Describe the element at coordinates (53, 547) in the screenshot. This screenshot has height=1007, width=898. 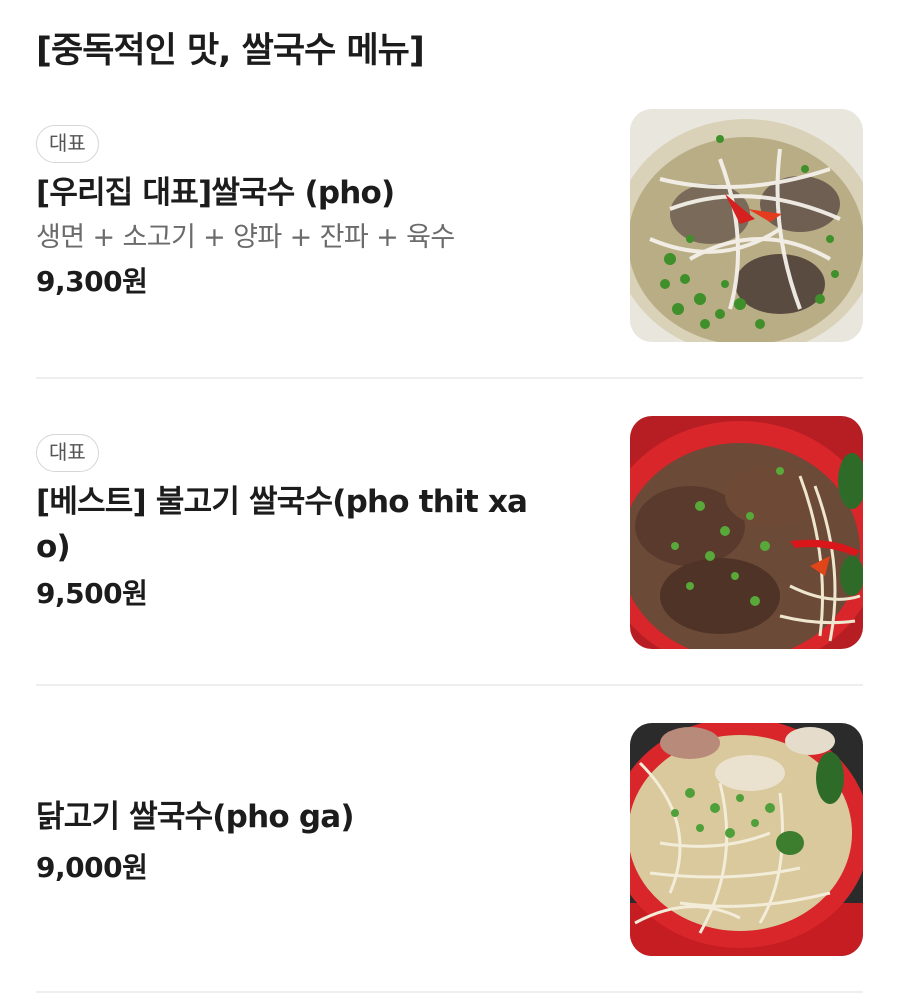
I see `menu-item-name-line2: o)` at that location.